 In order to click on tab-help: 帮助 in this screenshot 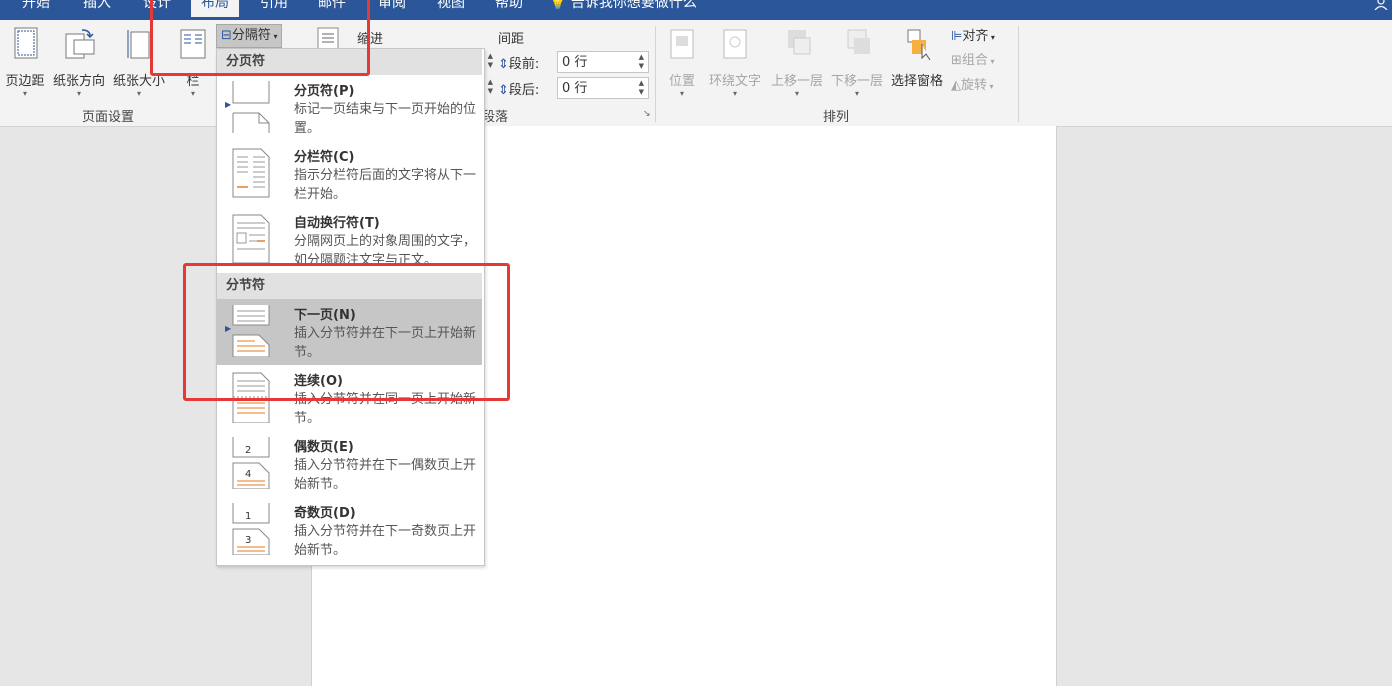, I will do `click(509, 8)`.